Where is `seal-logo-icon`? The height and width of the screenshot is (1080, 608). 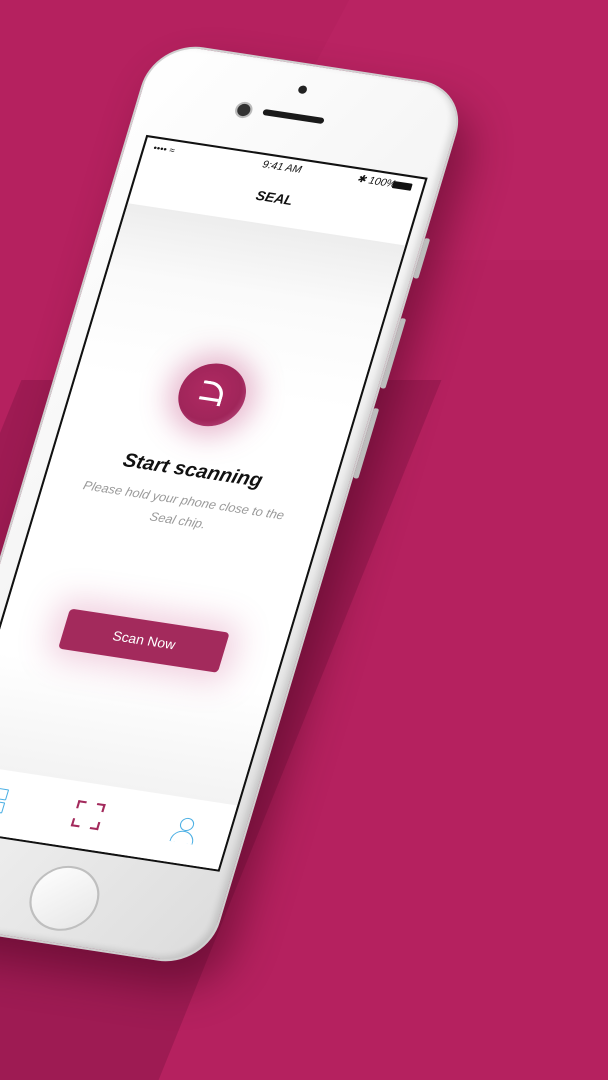 seal-logo-icon is located at coordinates (212, 394).